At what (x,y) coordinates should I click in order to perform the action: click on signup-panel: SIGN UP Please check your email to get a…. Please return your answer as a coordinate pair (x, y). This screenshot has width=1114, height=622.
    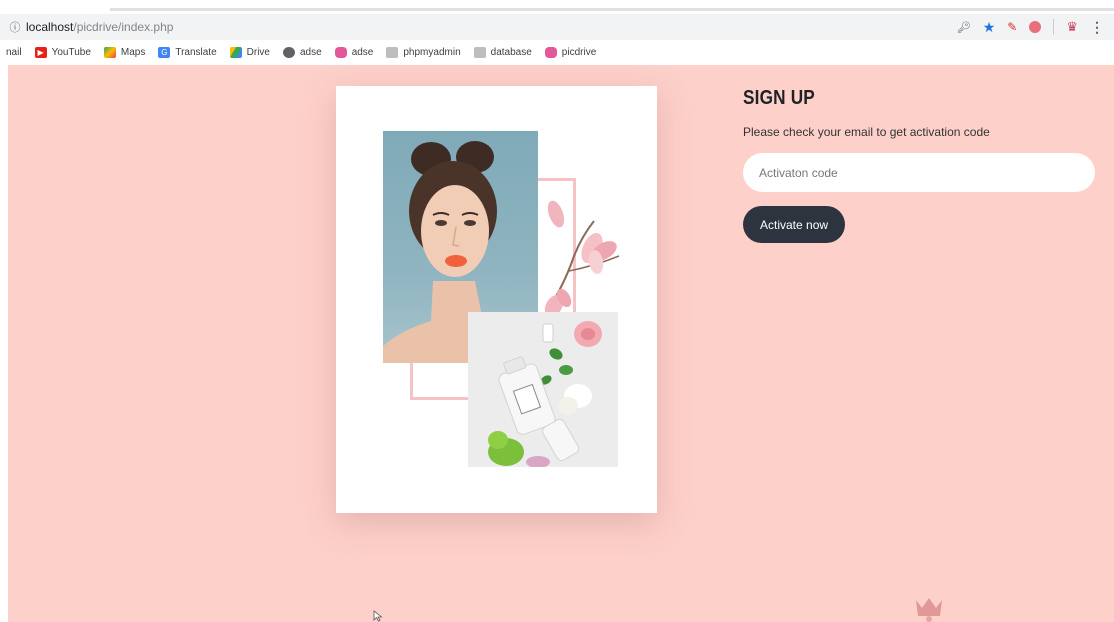
    Looking at the image, I should click on (923, 165).